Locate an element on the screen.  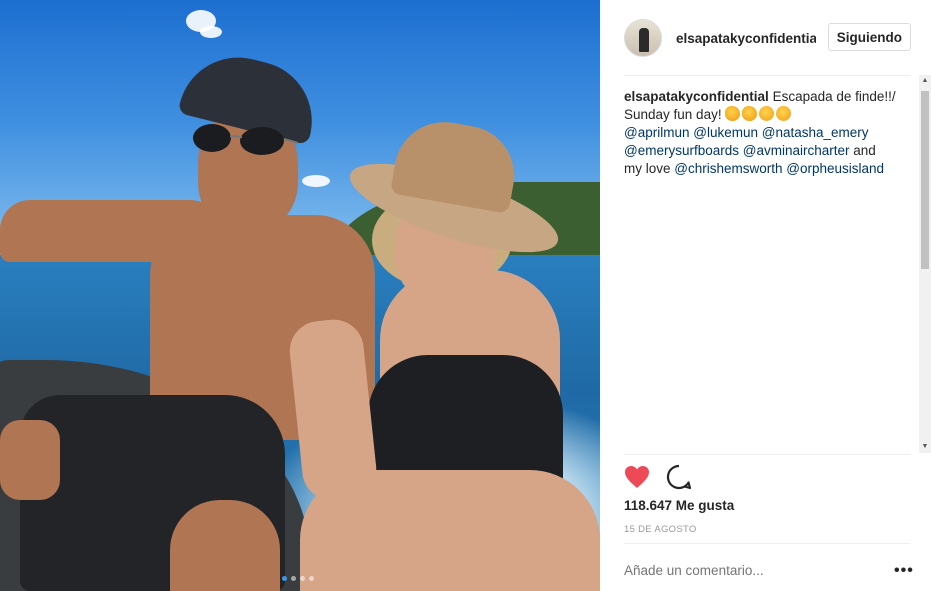
like-count: 118.647 Me gusta is located at coordinates (679, 505).